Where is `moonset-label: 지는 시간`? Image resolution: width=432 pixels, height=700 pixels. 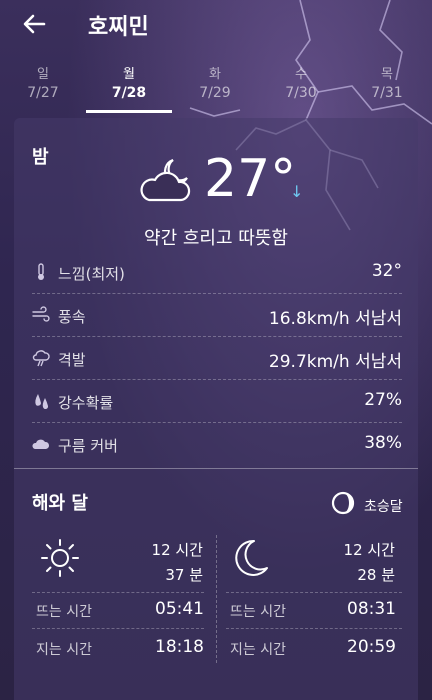 moonset-label: 지는 시간 is located at coordinates (258, 650).